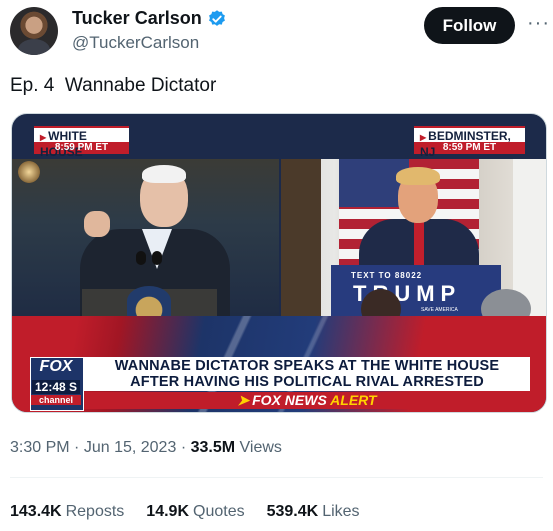 Image resolution: width=553 pixels, height=531 pixels. I want to click on likes-count: 539.4K, so click(292, 511).